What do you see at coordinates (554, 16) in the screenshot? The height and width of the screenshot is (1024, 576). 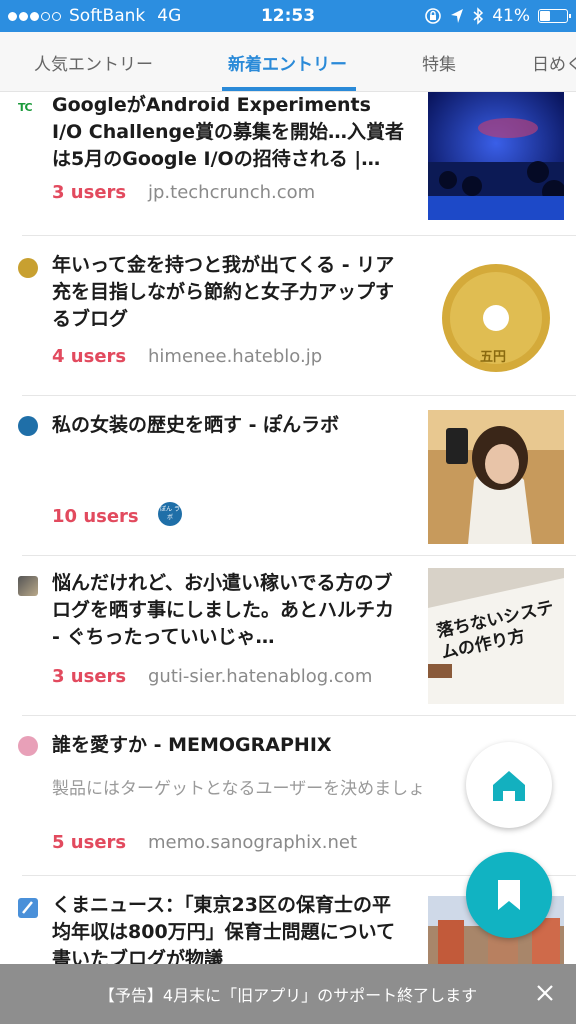 I see `battery-icon` at bounding box center [554, 16].